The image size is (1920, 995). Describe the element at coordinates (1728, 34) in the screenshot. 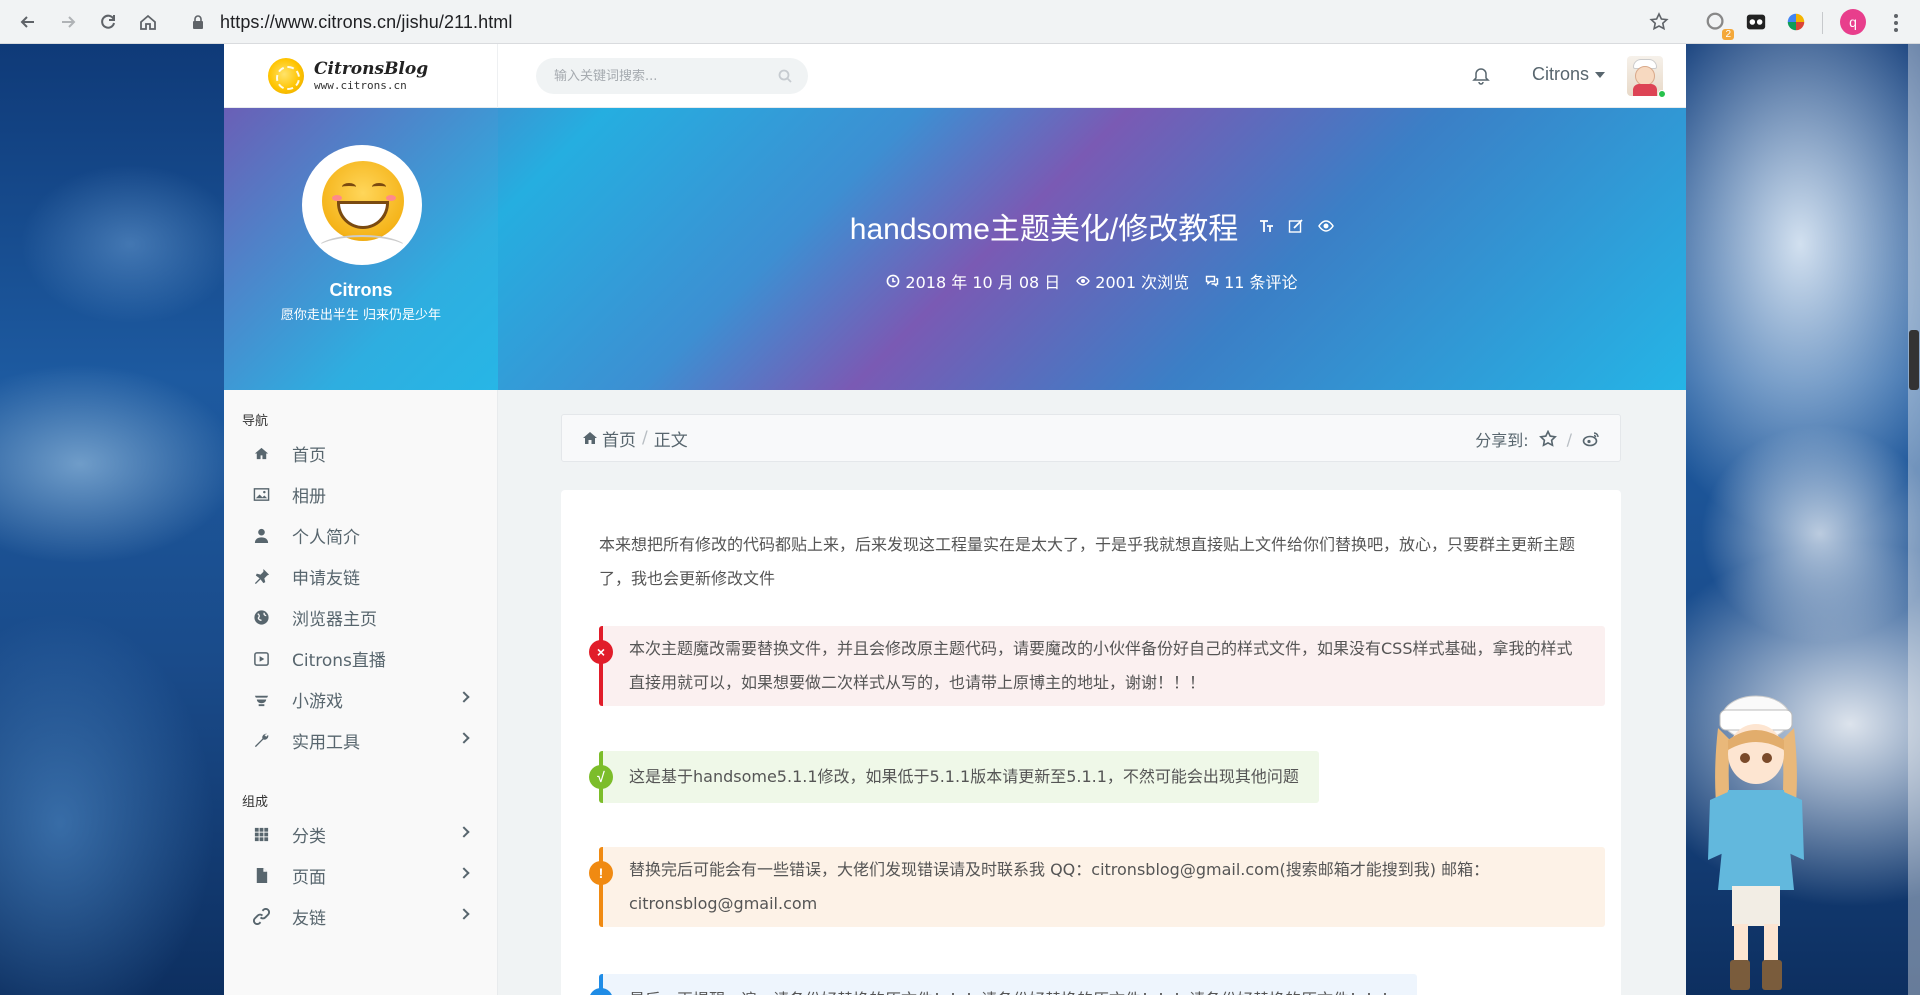

I see `extension-badge: 2` at that location.